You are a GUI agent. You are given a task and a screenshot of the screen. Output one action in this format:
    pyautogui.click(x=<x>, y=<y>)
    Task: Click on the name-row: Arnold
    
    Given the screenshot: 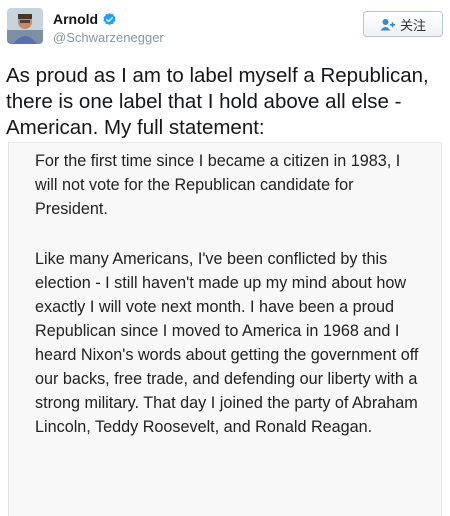 What is the action you would take?
    pyautogui.click(x=85, y=19)
    